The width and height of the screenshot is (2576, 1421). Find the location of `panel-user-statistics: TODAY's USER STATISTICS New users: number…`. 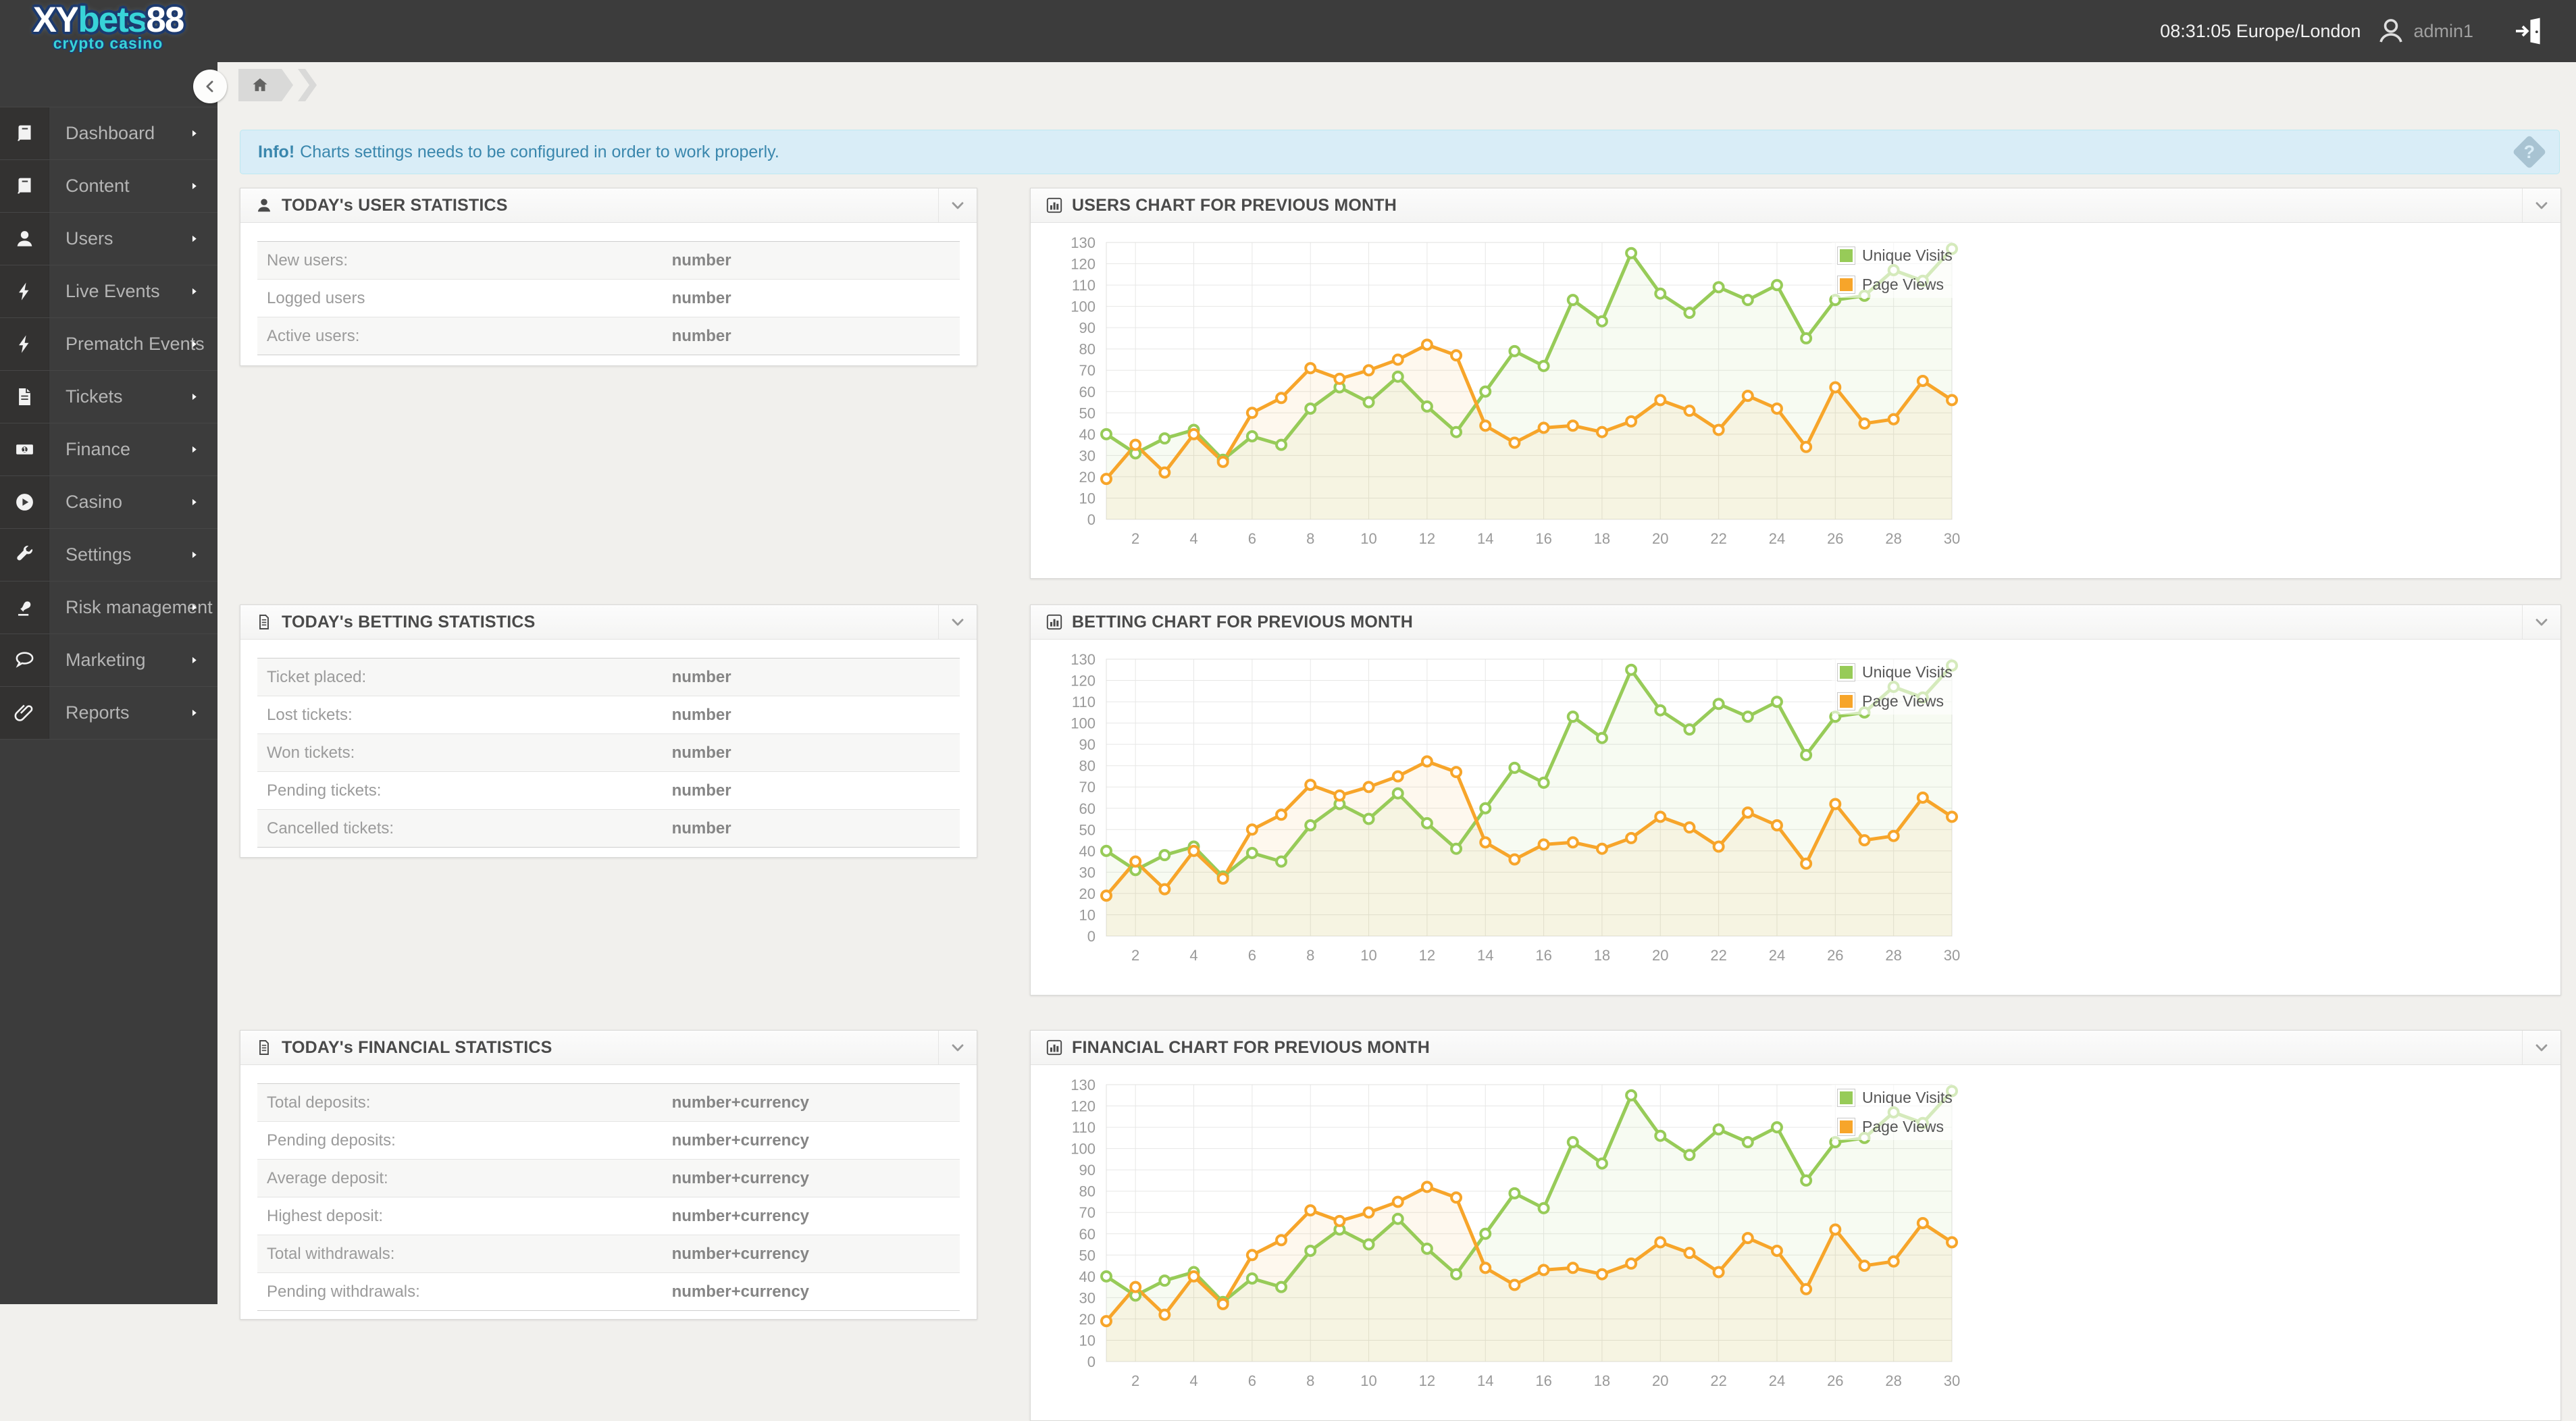

panel-user-statistics: TODAY's USER STATISTICS New users: number… is located at coordinates (608, 277).